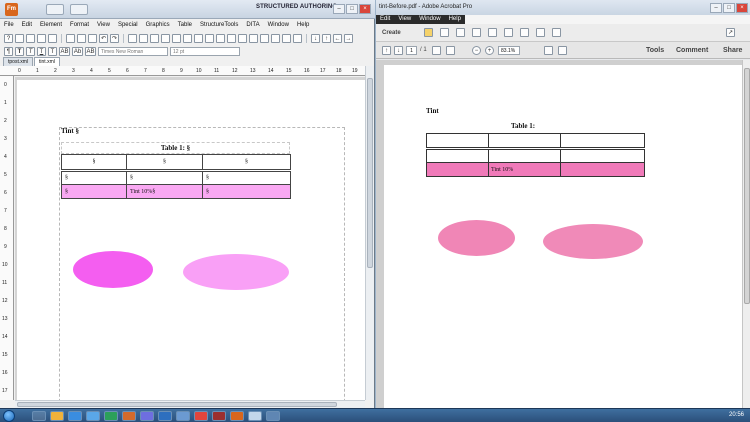 This screenshot has width=750, height=422. I want to click on arrow-down-icon: ↓, so click(315, 38).